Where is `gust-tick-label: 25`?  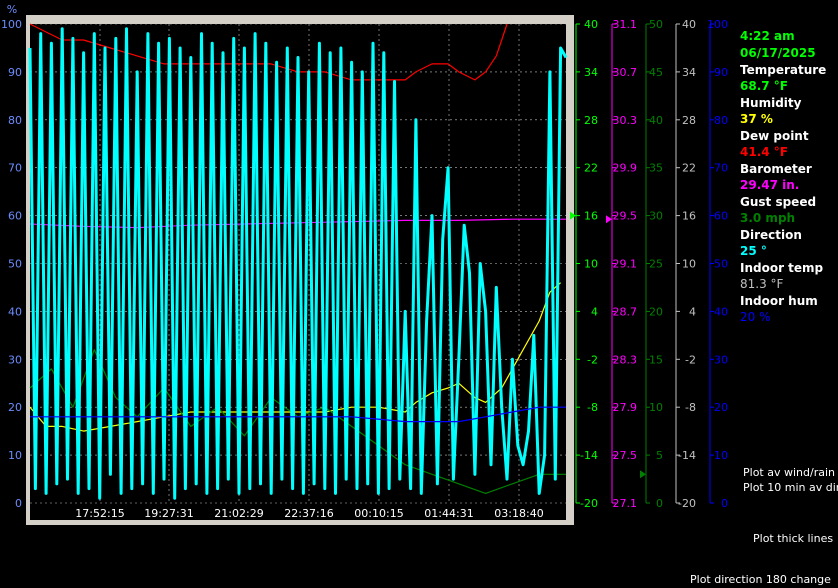
gust-tick-label: 25 is located at coordinates (656, 264).